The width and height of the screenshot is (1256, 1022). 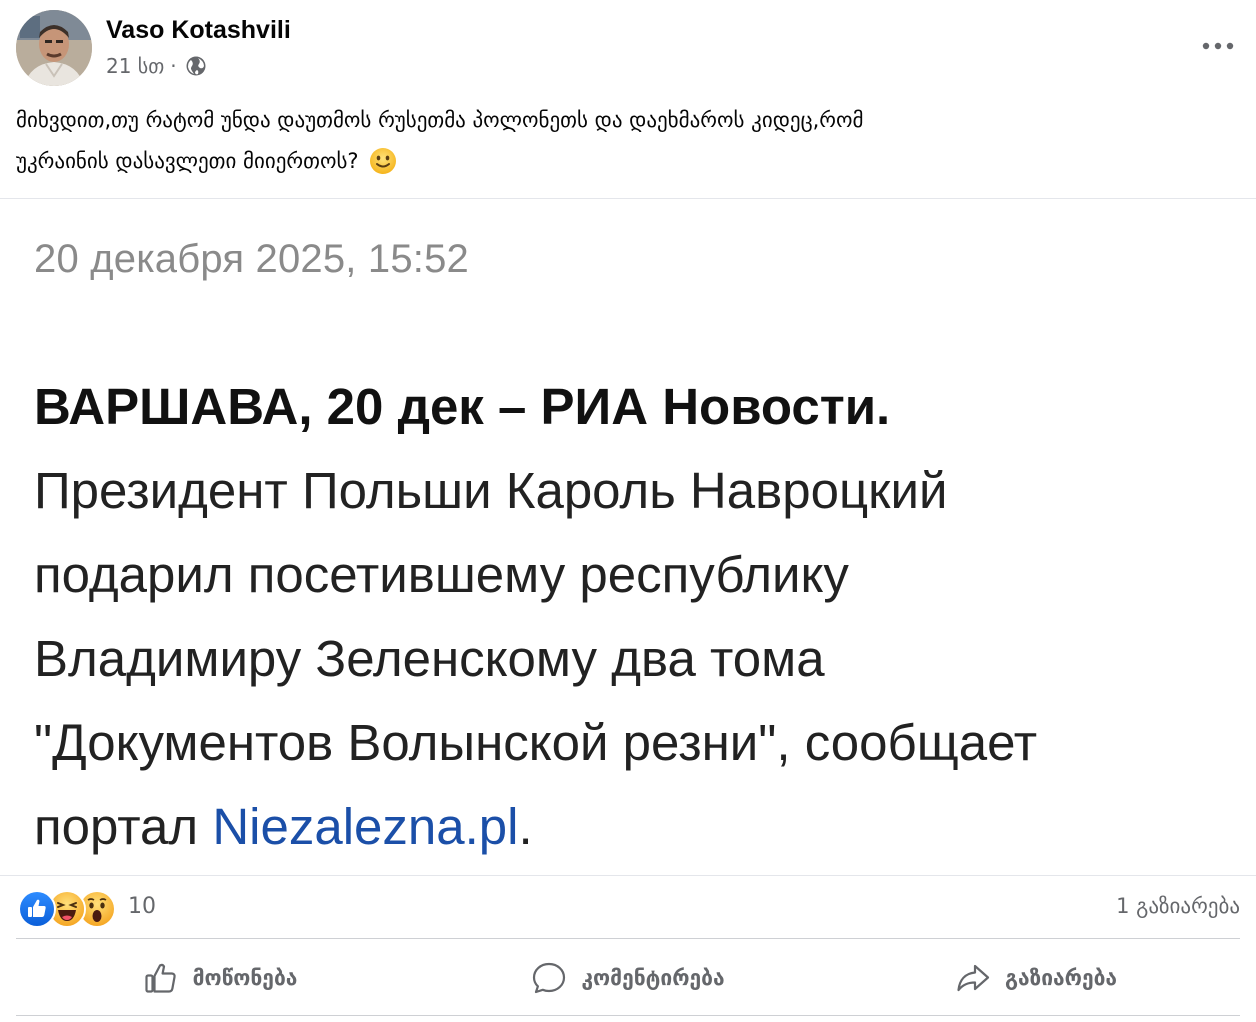 What do you see at coordinates (73, 909) in the screenshot?
I see `reaction-icons` at bounding box center [73, 909].